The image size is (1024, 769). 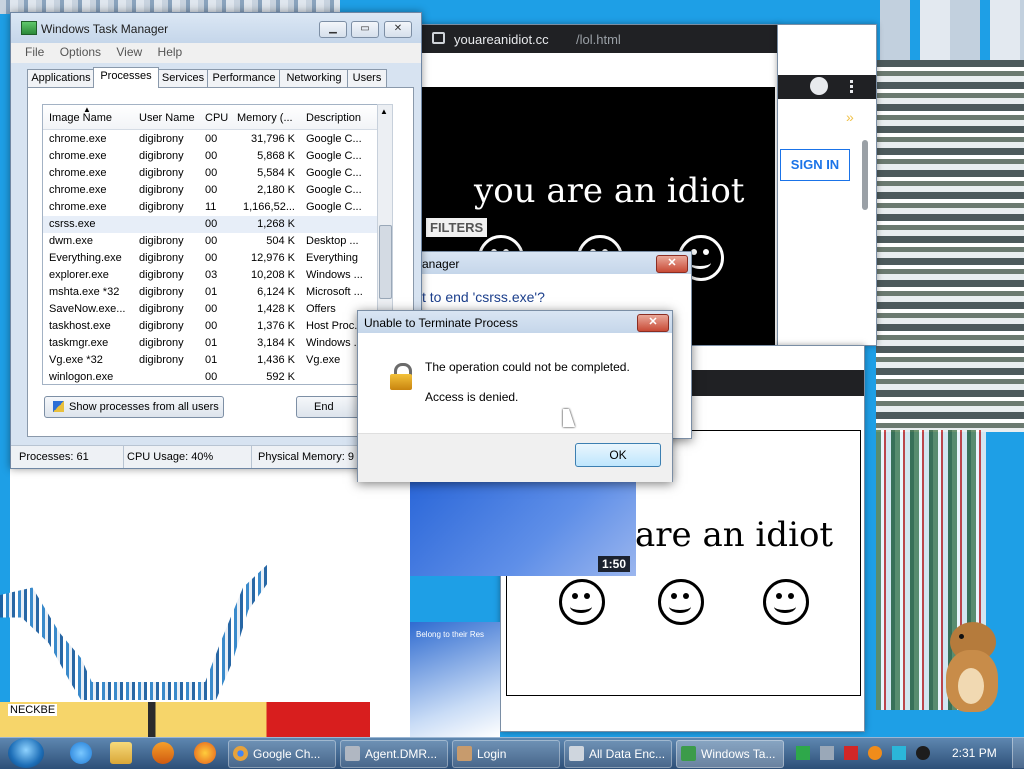 What do you see at coordinates (506, 754) in the screenshot?
I see `taskbar-login: Login` at bounding box center [506, 754].